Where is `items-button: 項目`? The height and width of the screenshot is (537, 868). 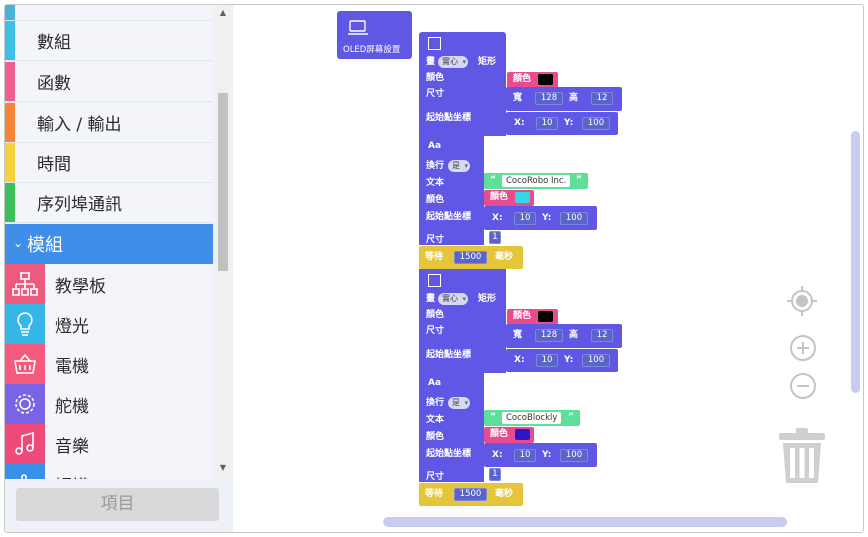 items-button: 項目 is located at coordinates (117, 504).